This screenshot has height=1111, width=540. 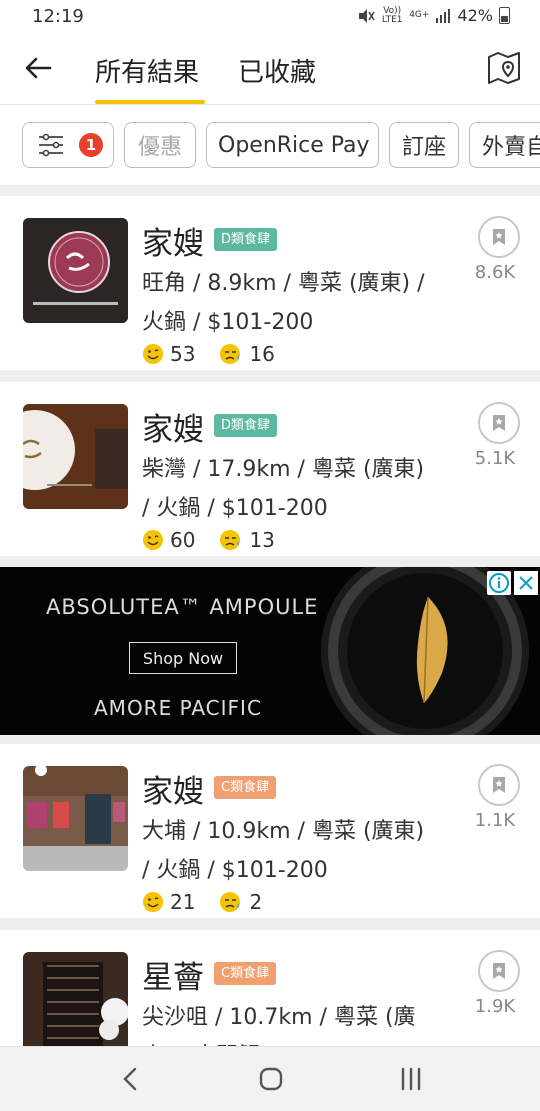 I want to click on info-icon, so click(x=499, y=583).